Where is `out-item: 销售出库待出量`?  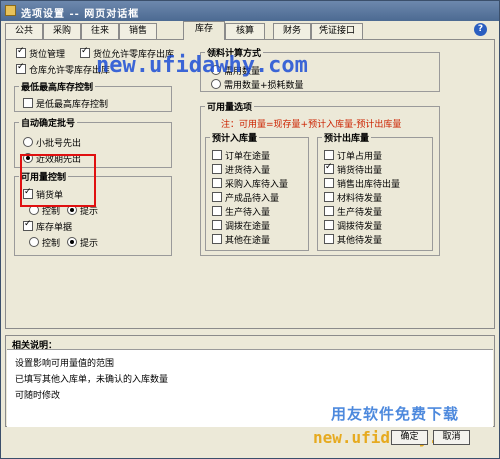
out-item: 销售出库待出量 is located at coordinates (362, 184).